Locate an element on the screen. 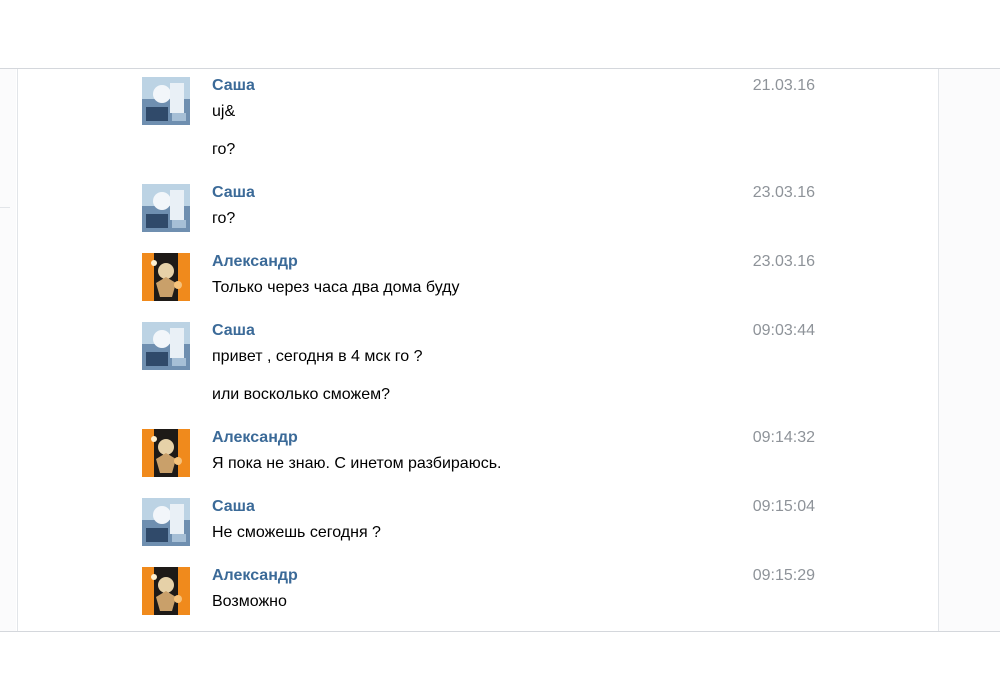 This screenshot has width=1000, height=700. message-text: Я пока не знаю. С инетом разбираюсь. is located at coordinates (357, 463).